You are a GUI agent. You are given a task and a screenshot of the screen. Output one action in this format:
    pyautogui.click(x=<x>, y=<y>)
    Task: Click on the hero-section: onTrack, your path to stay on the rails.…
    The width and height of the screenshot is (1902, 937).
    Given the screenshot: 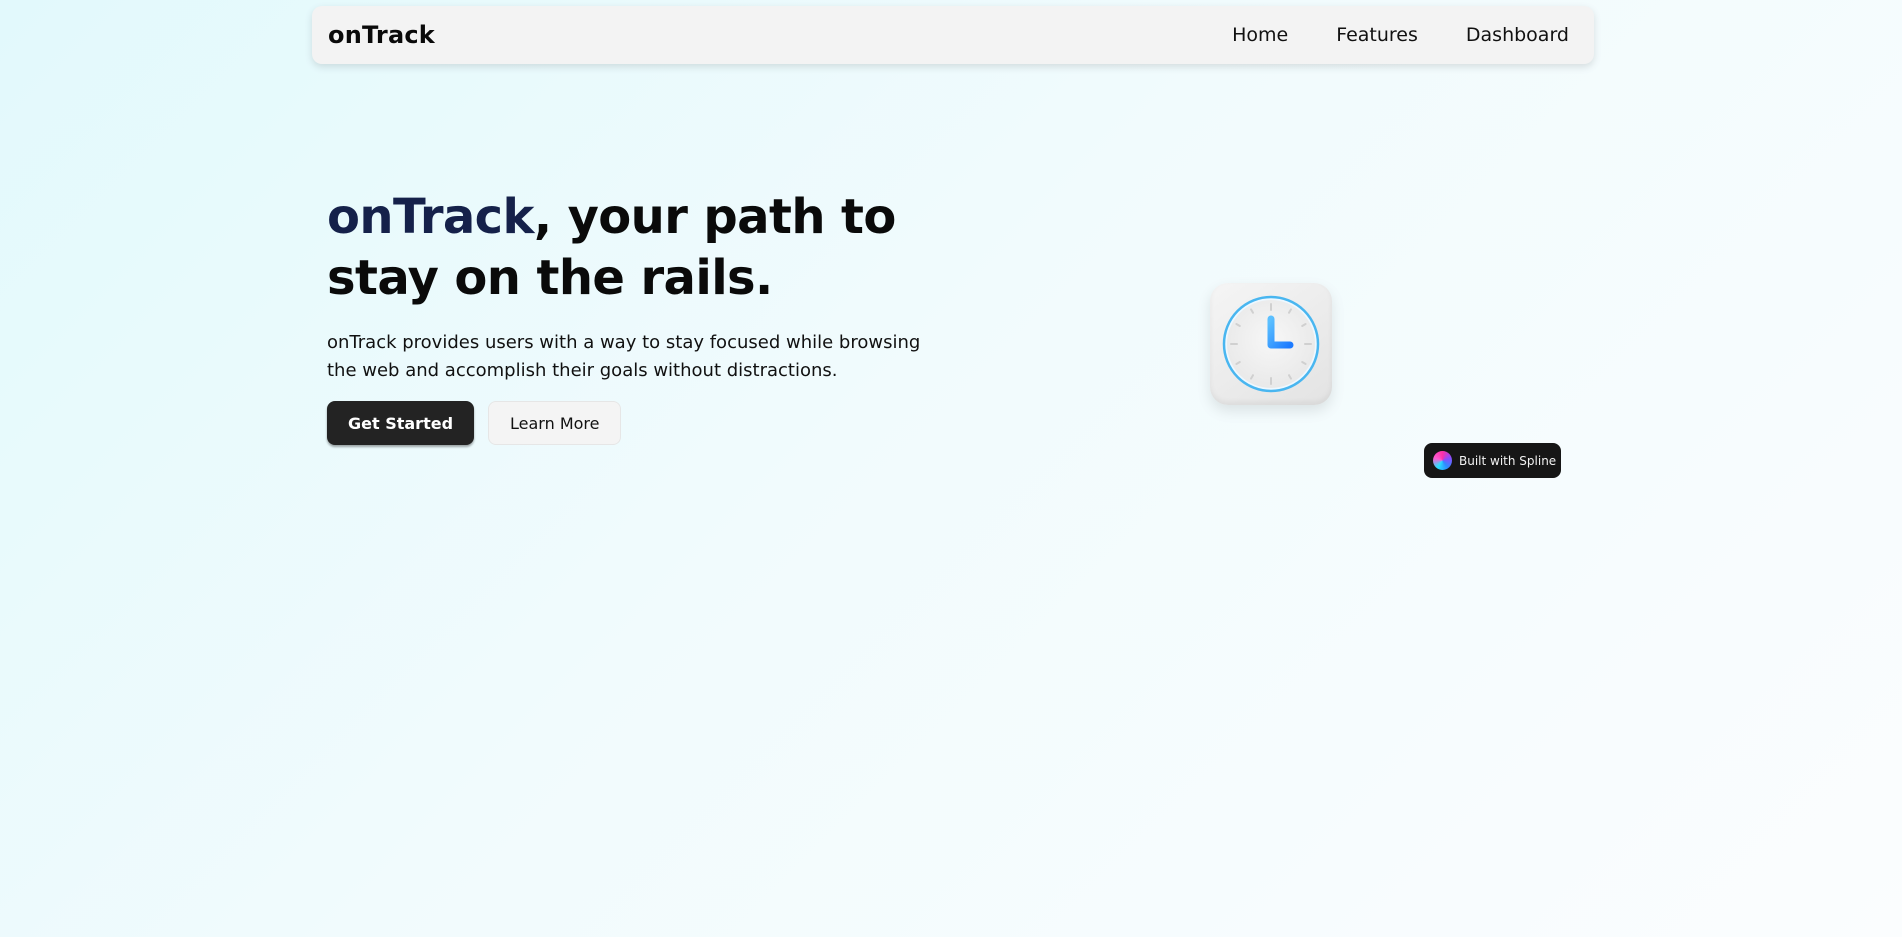 What is the action you would take?
    pyautogui.click(x=637, y=316)
    